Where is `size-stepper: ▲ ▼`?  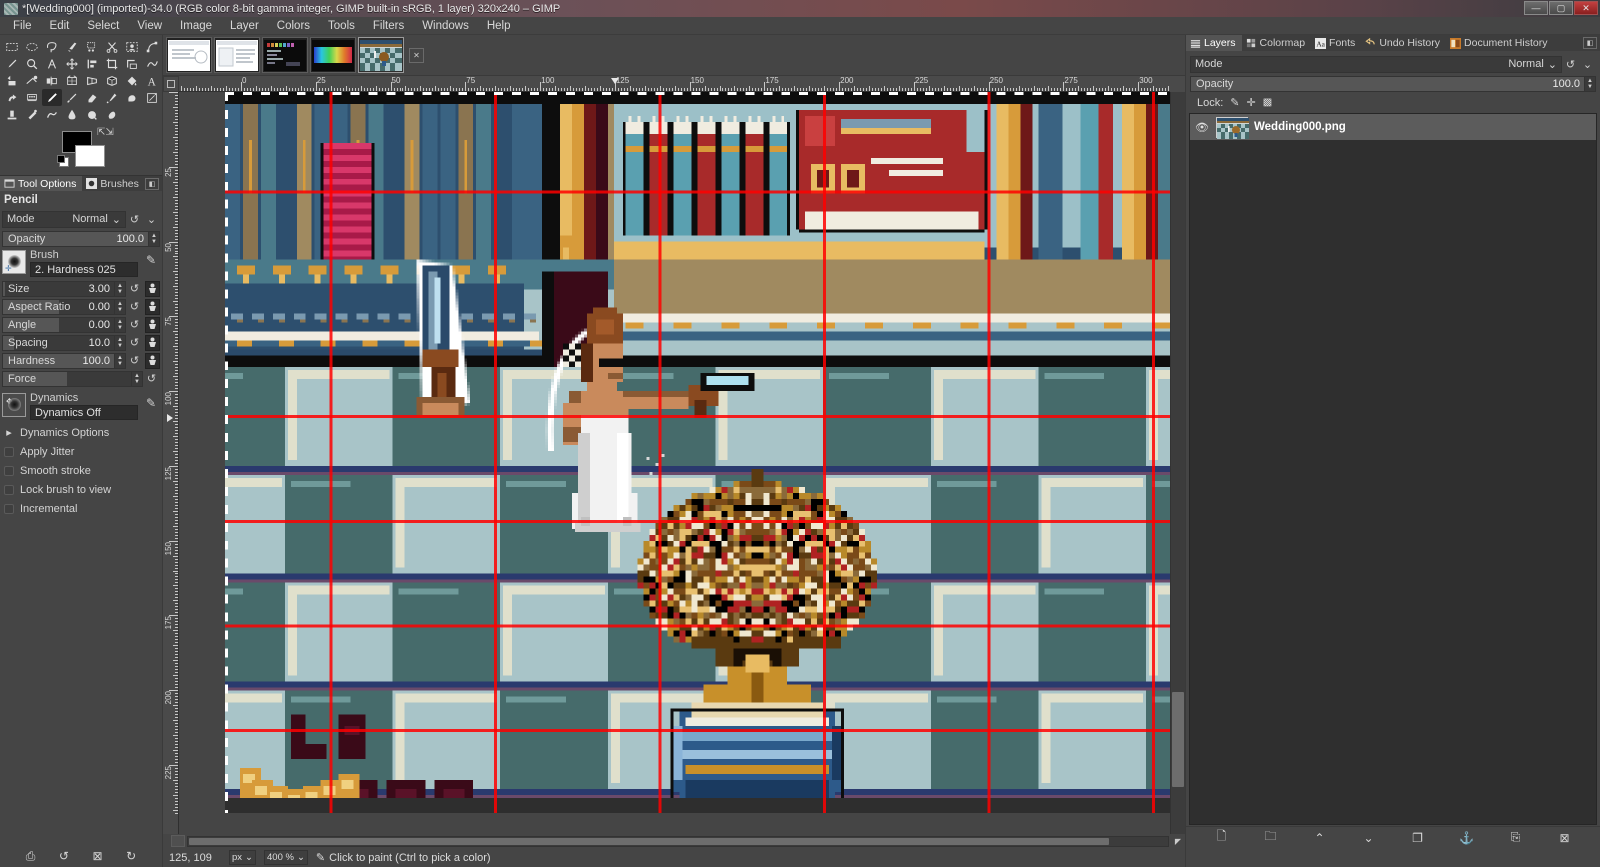
size-stepper: ▲ ▼ is located at coordinates (120, 288).